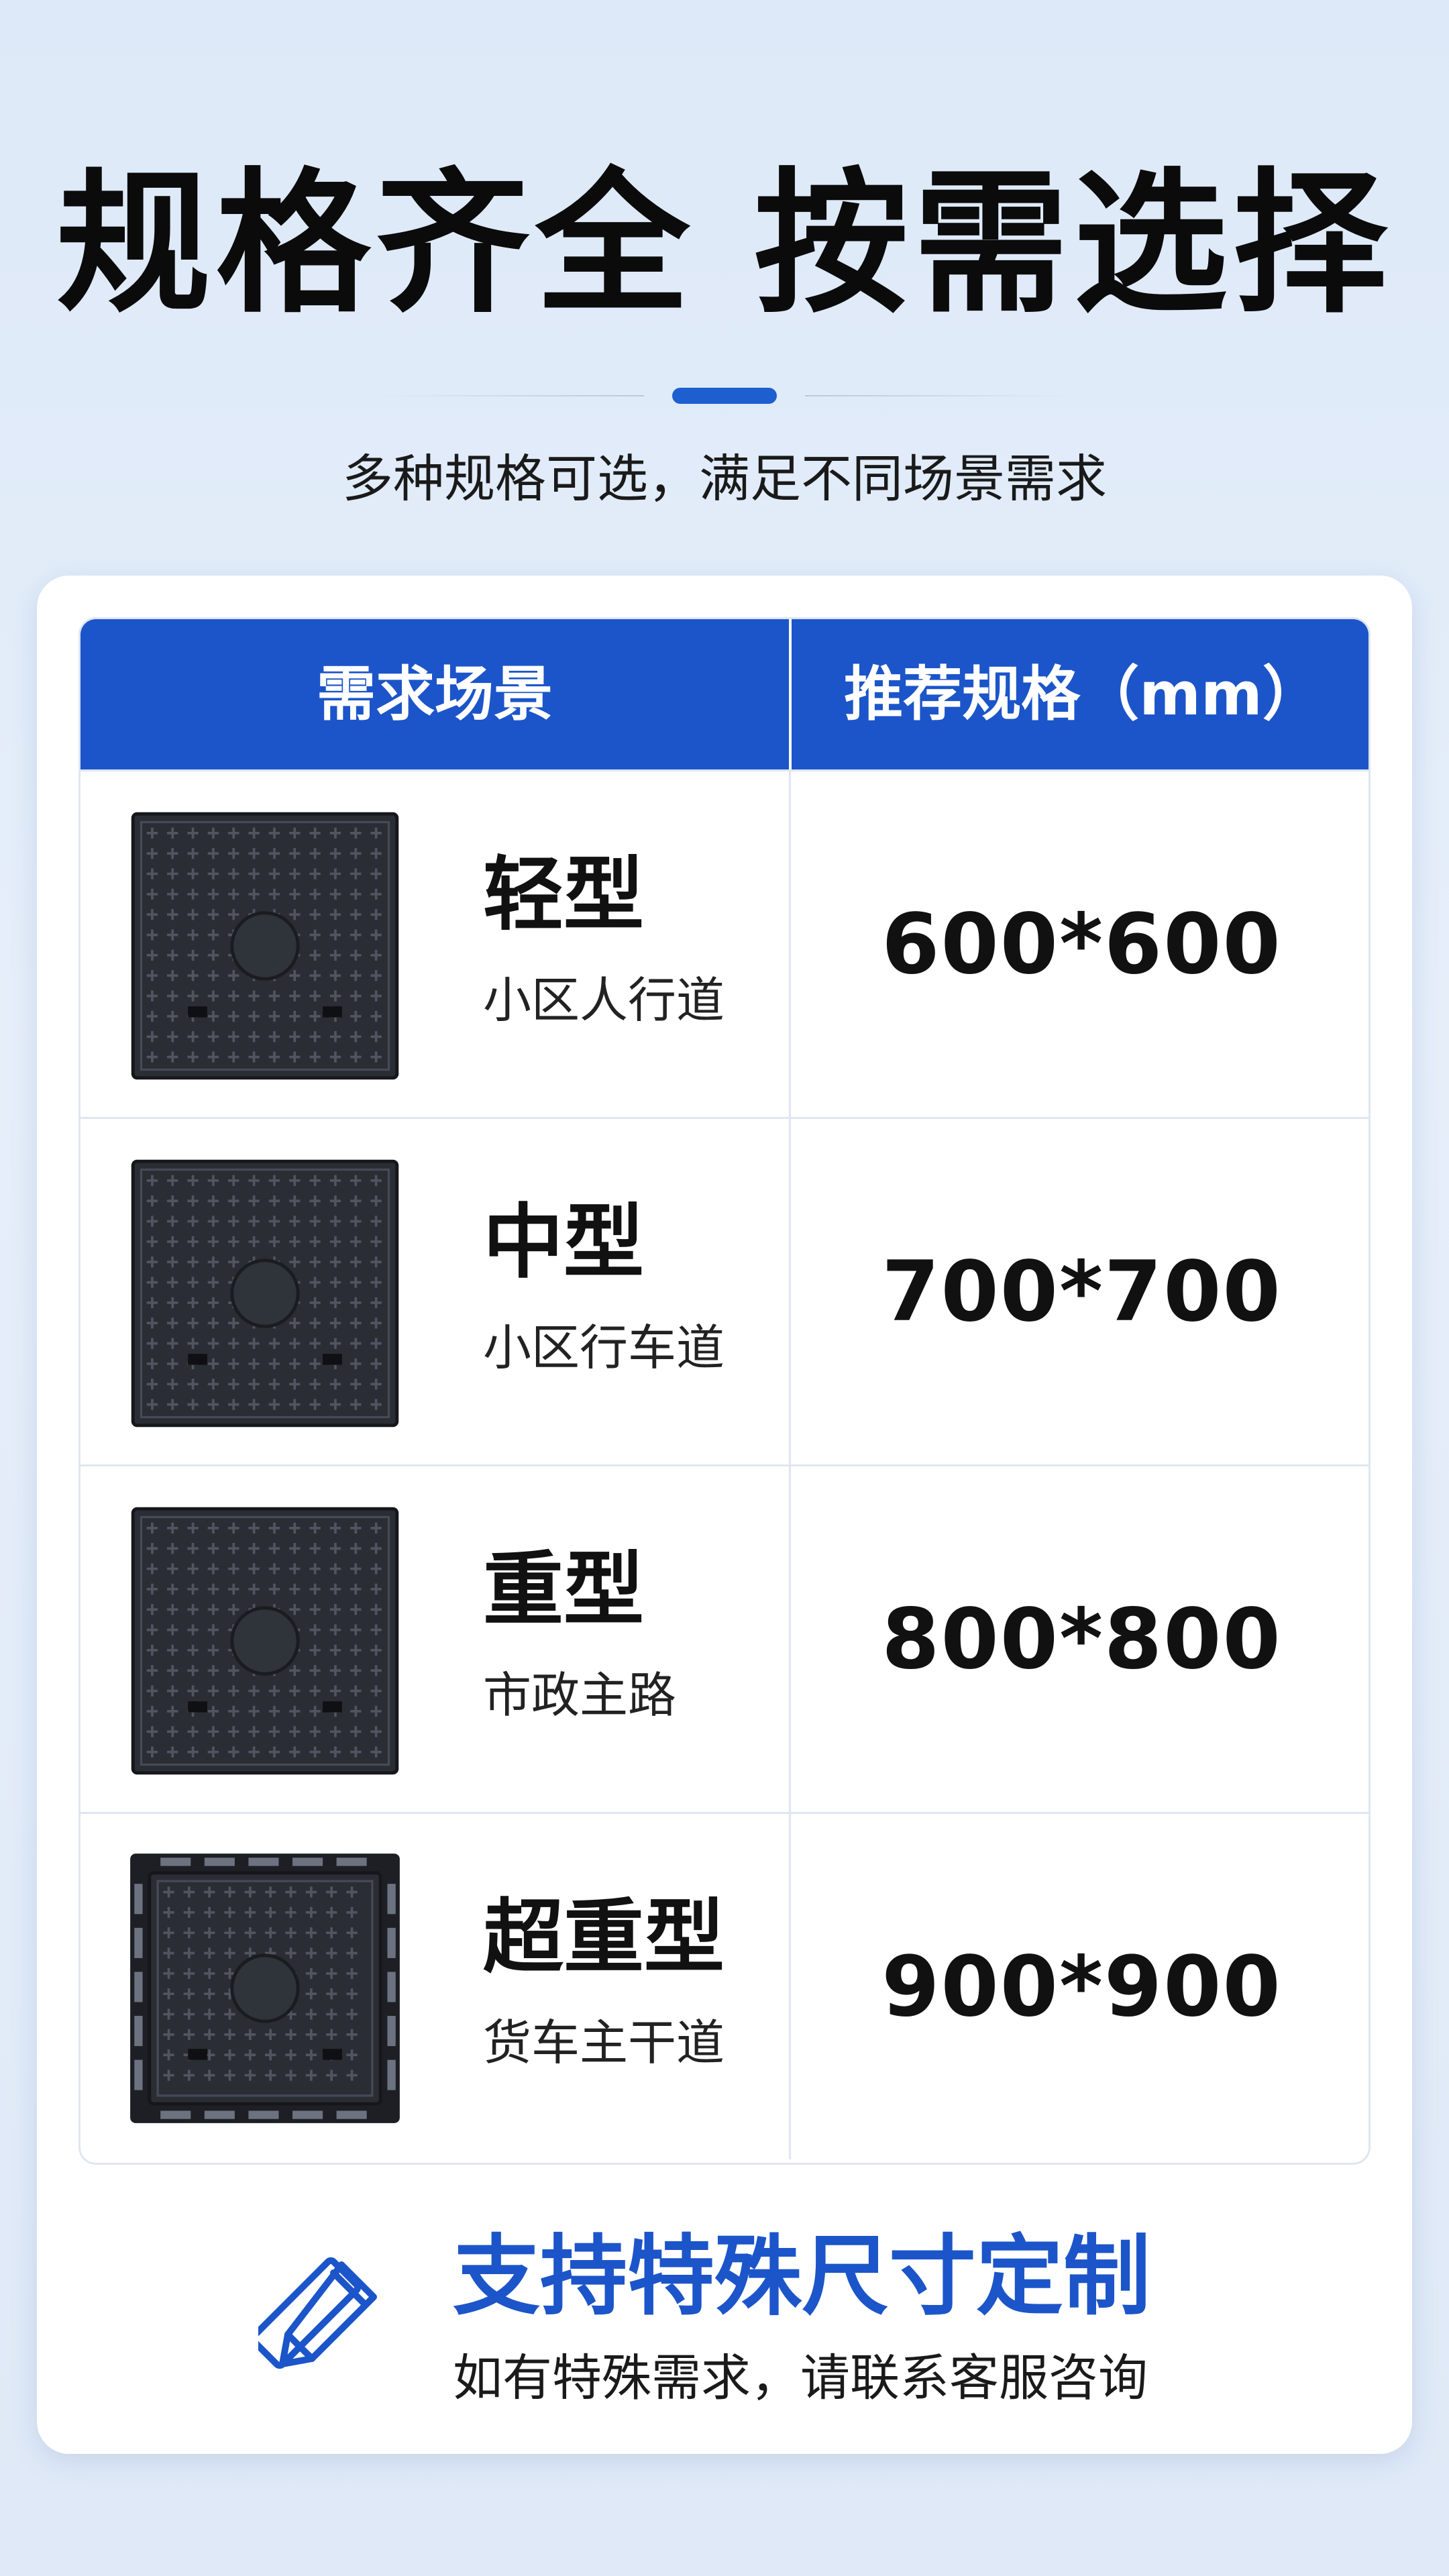 This screenshot has height=2576, width=1449. What do you see at coordinates (1081, 1291) in the screenshot?
I see `spec-value: 700*700` at bounding box center [1081, 1291].